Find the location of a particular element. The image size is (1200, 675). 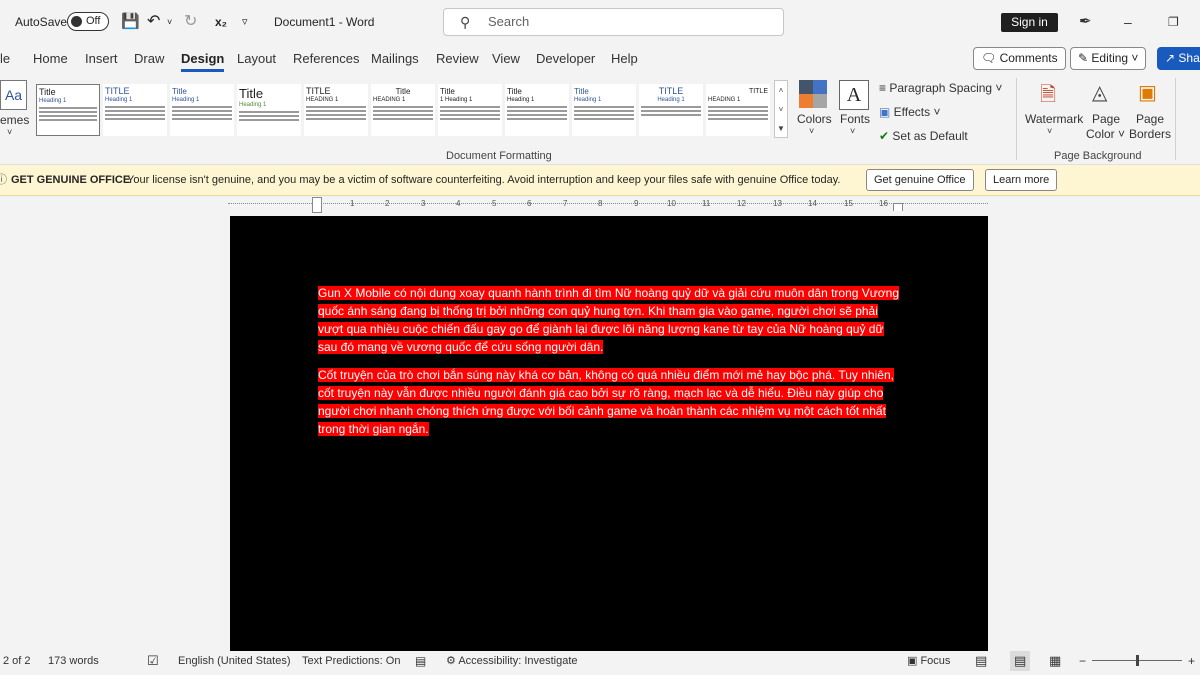

zoom-in-button: + is located at coordinates (1191, 661).